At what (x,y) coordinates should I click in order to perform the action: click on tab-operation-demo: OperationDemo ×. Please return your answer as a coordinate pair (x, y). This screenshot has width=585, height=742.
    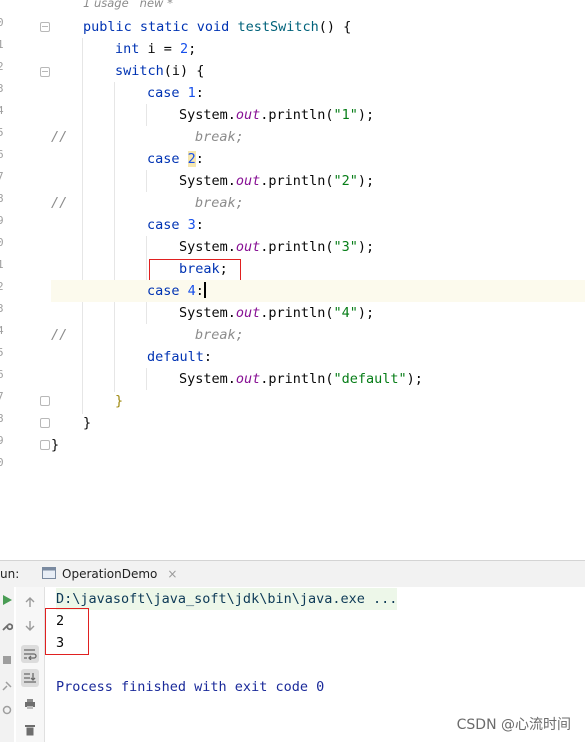
    Looking at the image, I should click on (109, 574).